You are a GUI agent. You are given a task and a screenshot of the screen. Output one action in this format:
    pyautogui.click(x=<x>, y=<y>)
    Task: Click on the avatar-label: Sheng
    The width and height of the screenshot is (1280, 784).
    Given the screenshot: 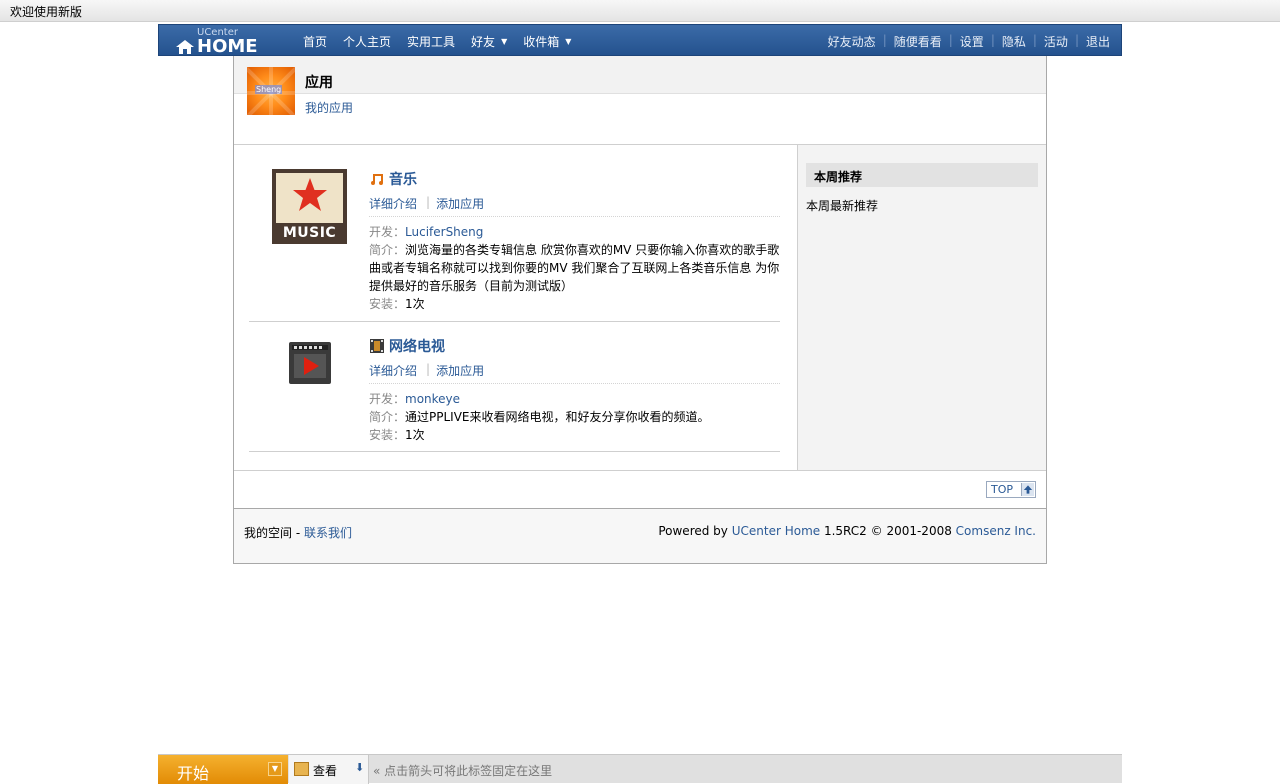 What is the action you would take?
    pyautogui.click(x=269, y=89)
    